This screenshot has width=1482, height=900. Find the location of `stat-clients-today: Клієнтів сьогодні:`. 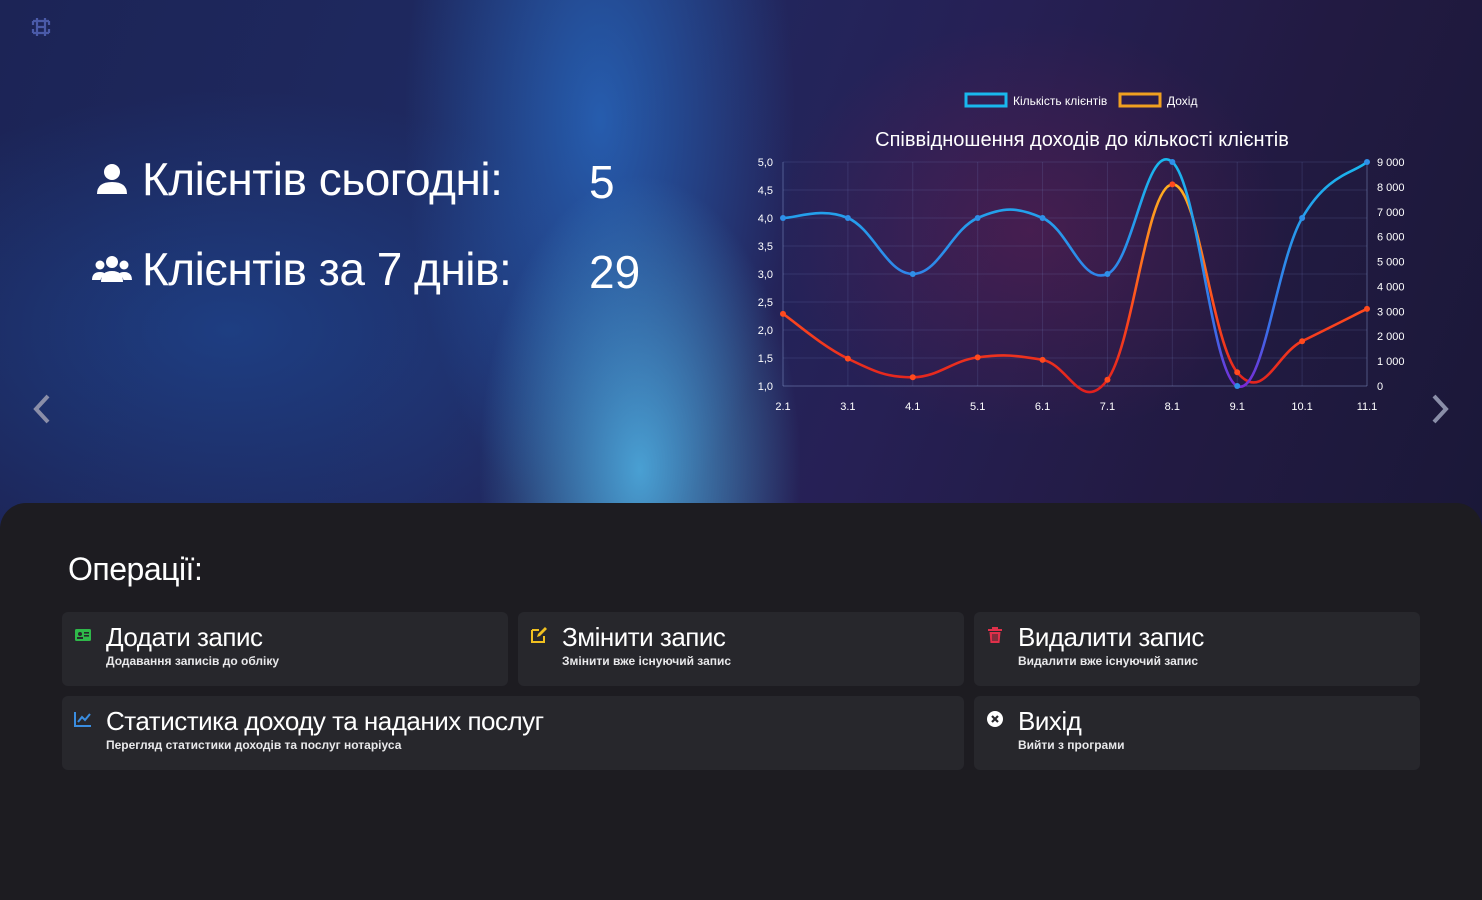

stat-clients-today: Клієнтів сьогодні: is located at coordinates (297, 179).